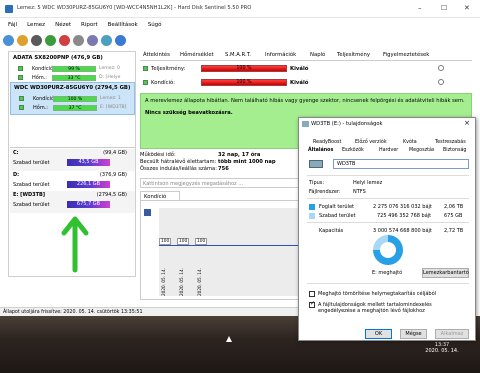  Describe the element at coordinates (72, 88) in the screenshot. I see `disk-name: WDC WD30PURZ-85GU6Y0 (2794,5 GB)` at that location.